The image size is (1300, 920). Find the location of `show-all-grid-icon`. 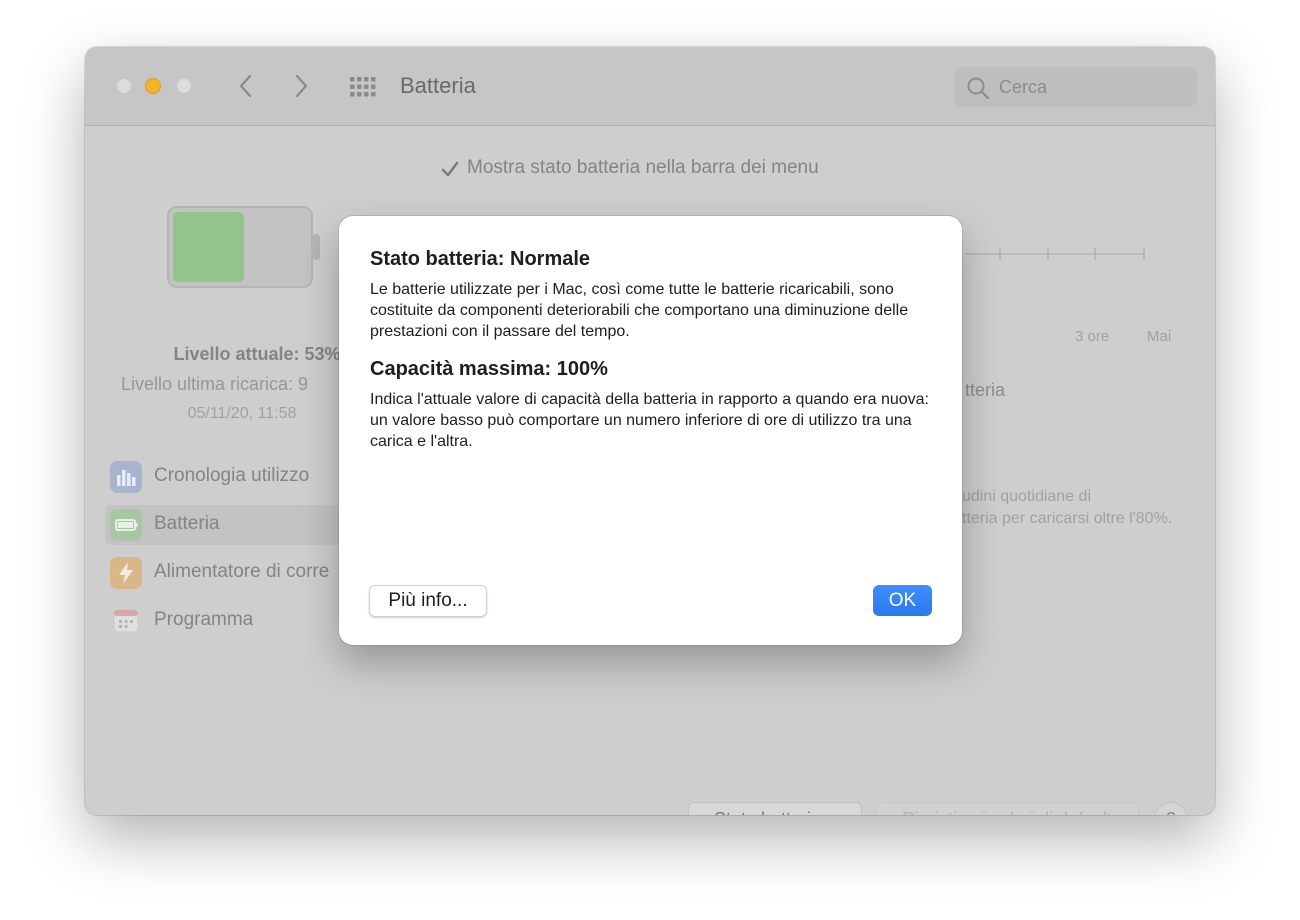

show-all-grid-icon is located at coordinates (363, 87).